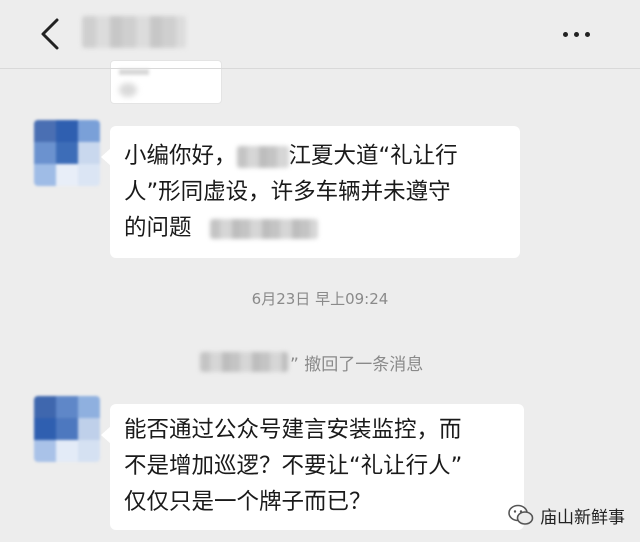 The height and width of the screenshot is (542, 640). Describe the element at coordinates (180, 156) in the screenshot. I see `message-text: 小编你好，` at that location.